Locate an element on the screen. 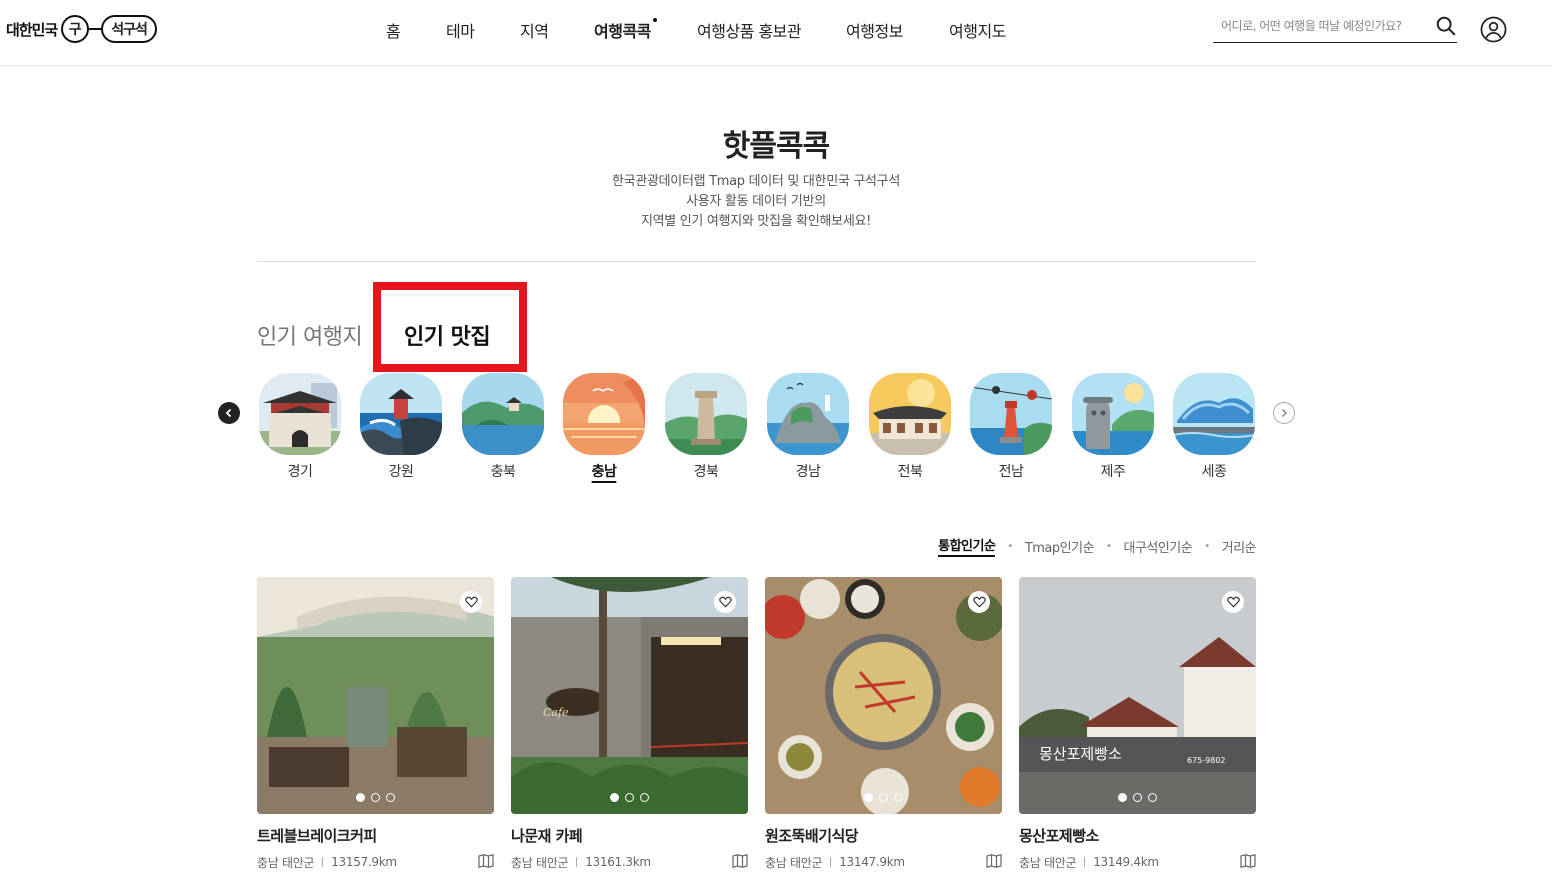 This screenshot has width=1552, height=876. restaurant-distance: 13149.4km is located at coordinates (1126, 862).